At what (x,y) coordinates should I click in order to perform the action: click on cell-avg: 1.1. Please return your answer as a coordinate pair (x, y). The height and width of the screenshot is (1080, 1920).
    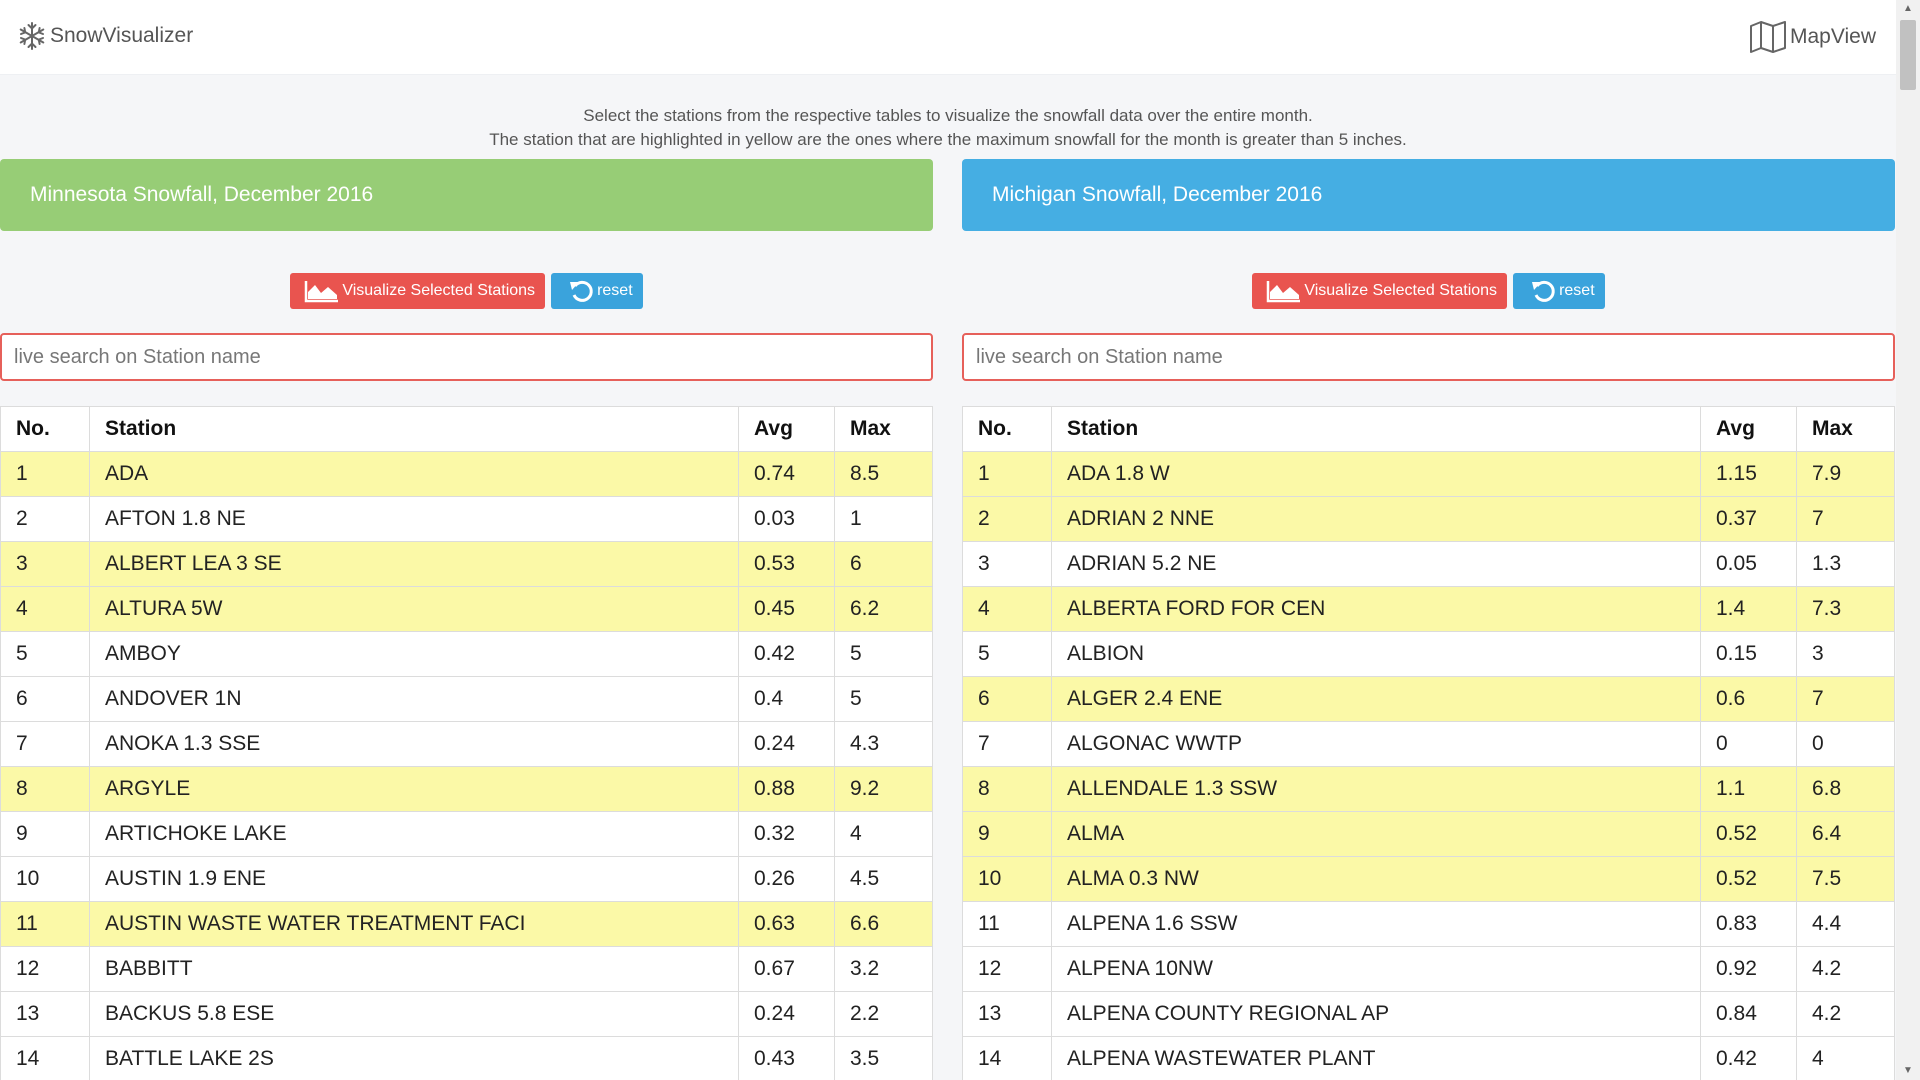
    Looking at the image, I should click on (1748, 789).